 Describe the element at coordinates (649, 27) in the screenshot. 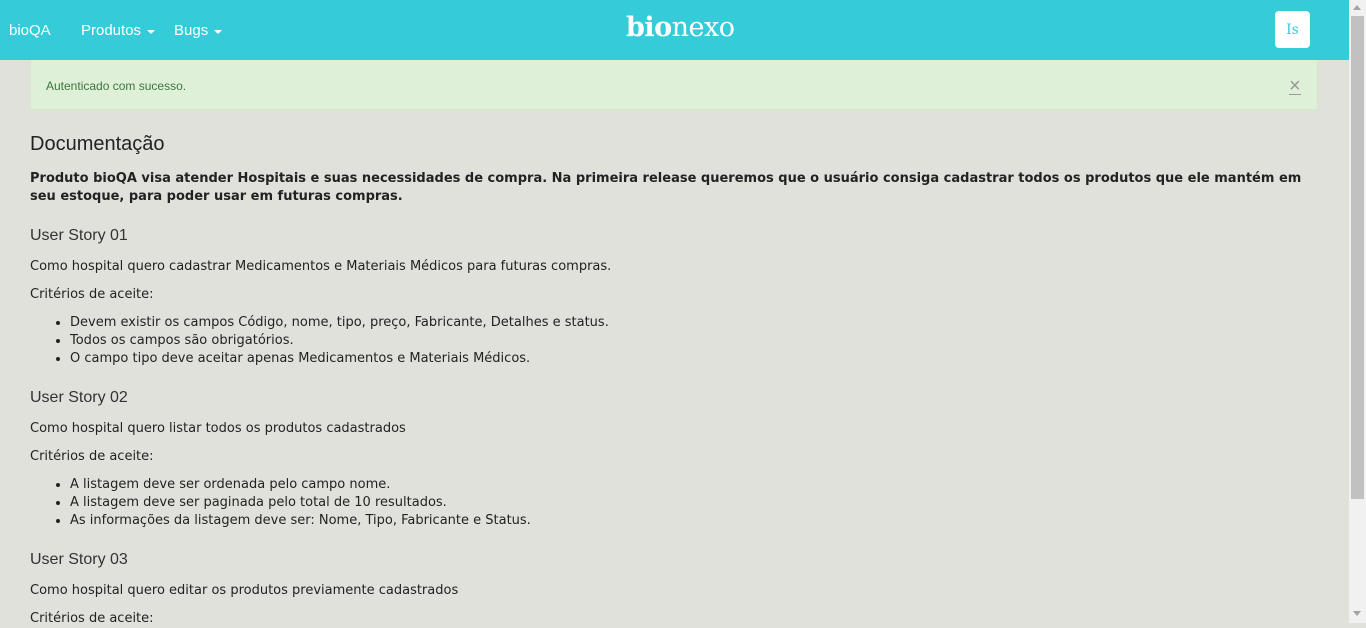

I see `logo-bold-part: bio` at that location.